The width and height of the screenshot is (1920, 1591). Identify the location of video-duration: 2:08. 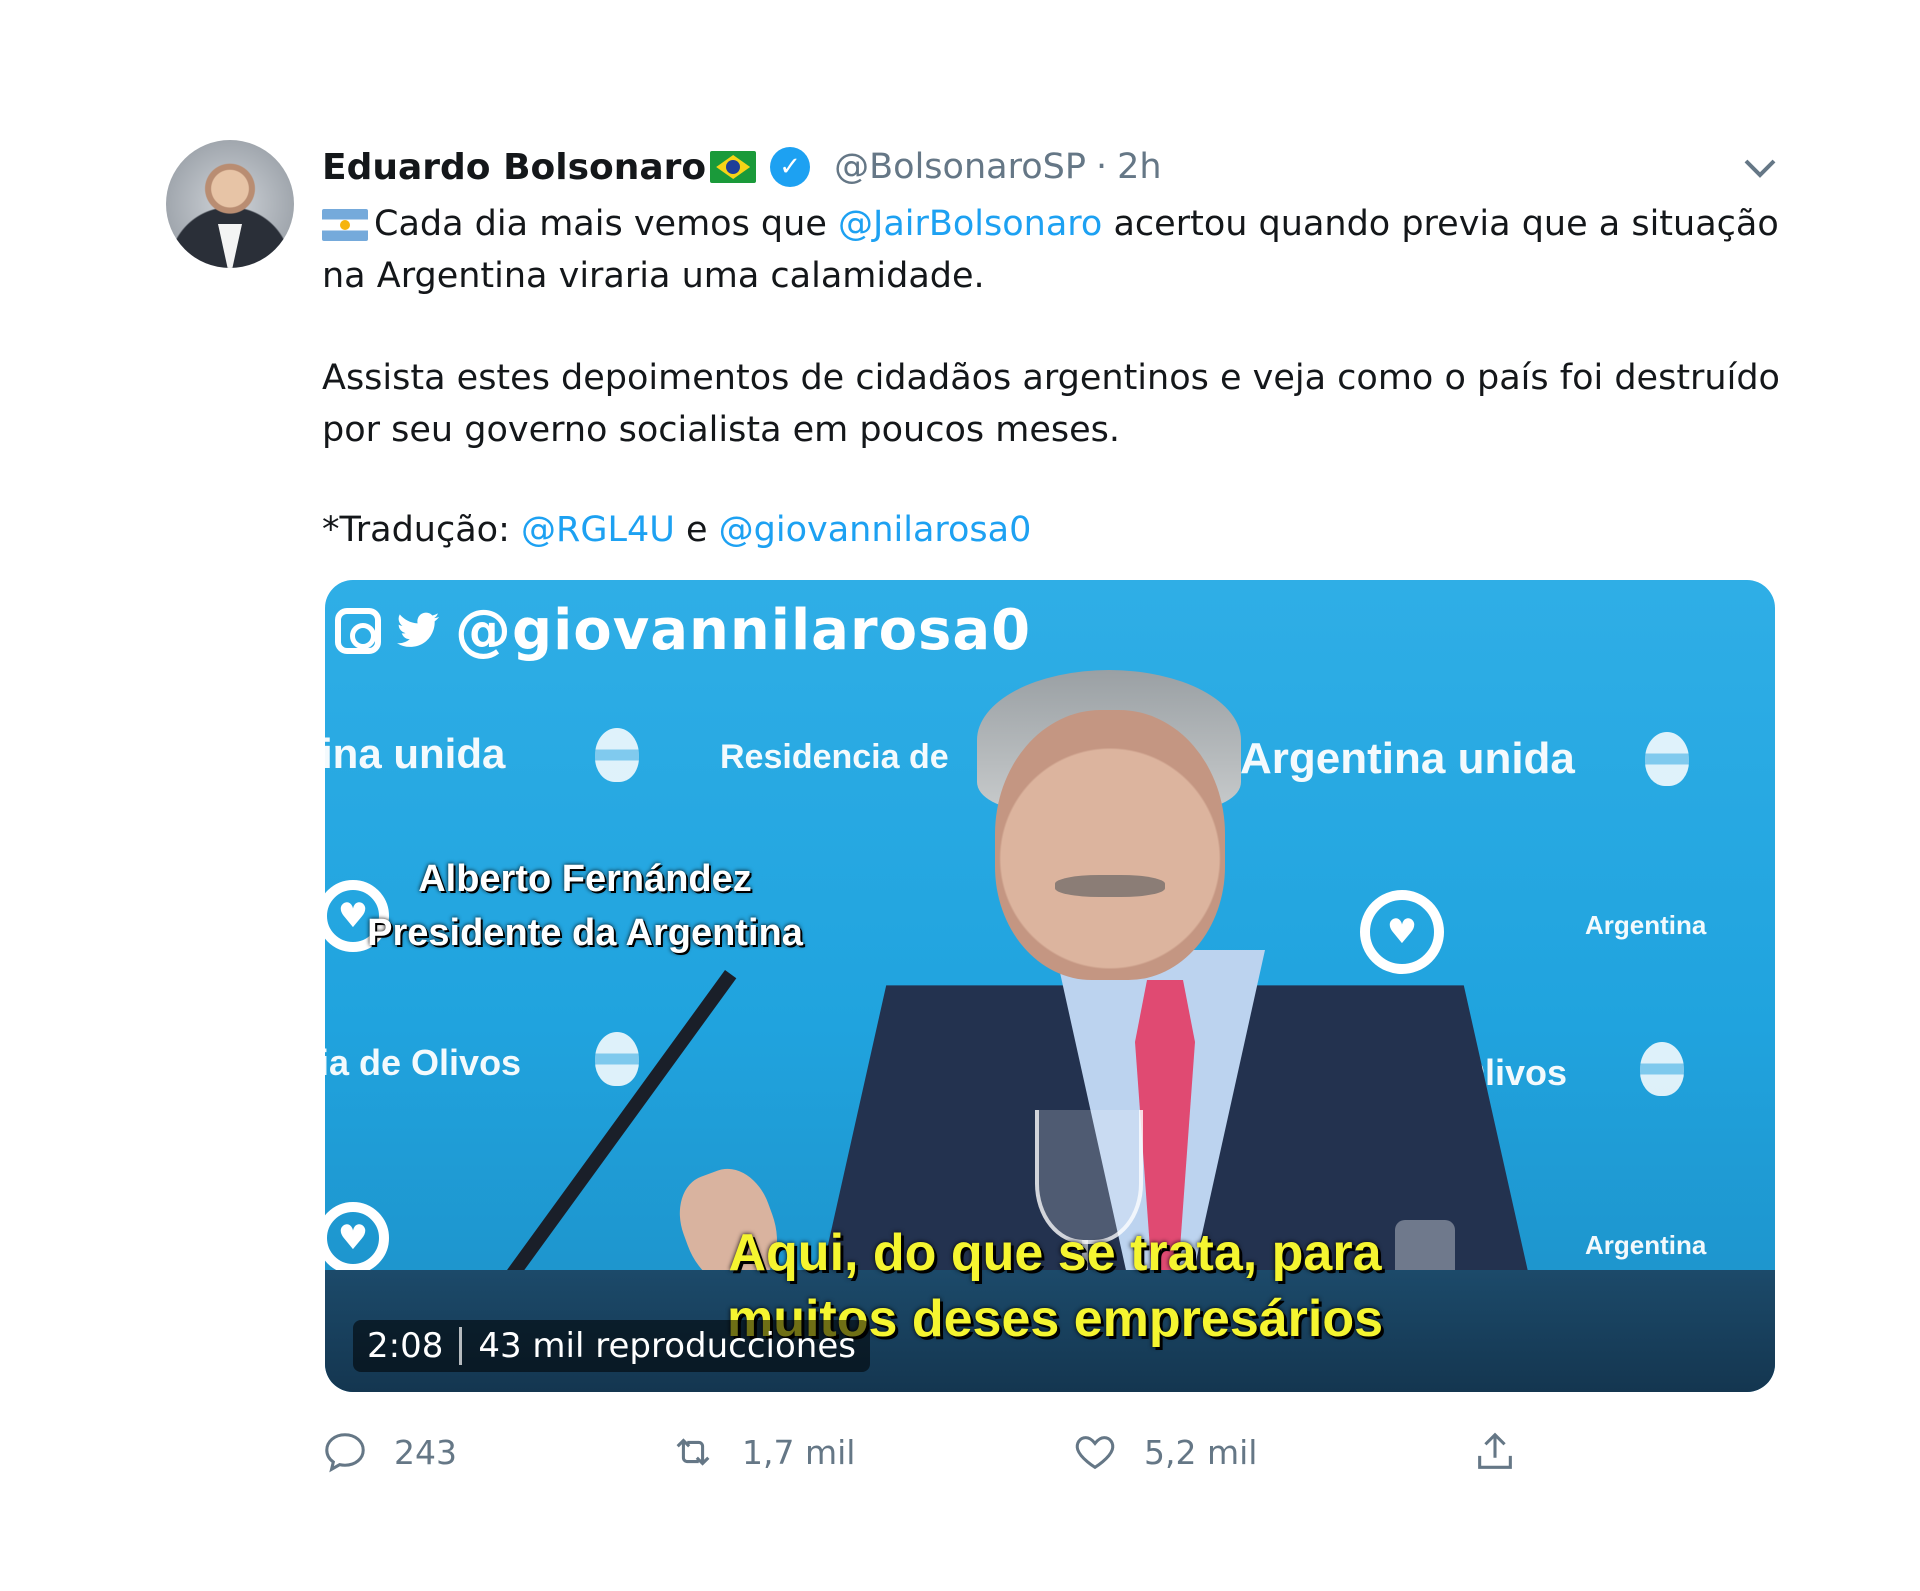
(405, 1346).